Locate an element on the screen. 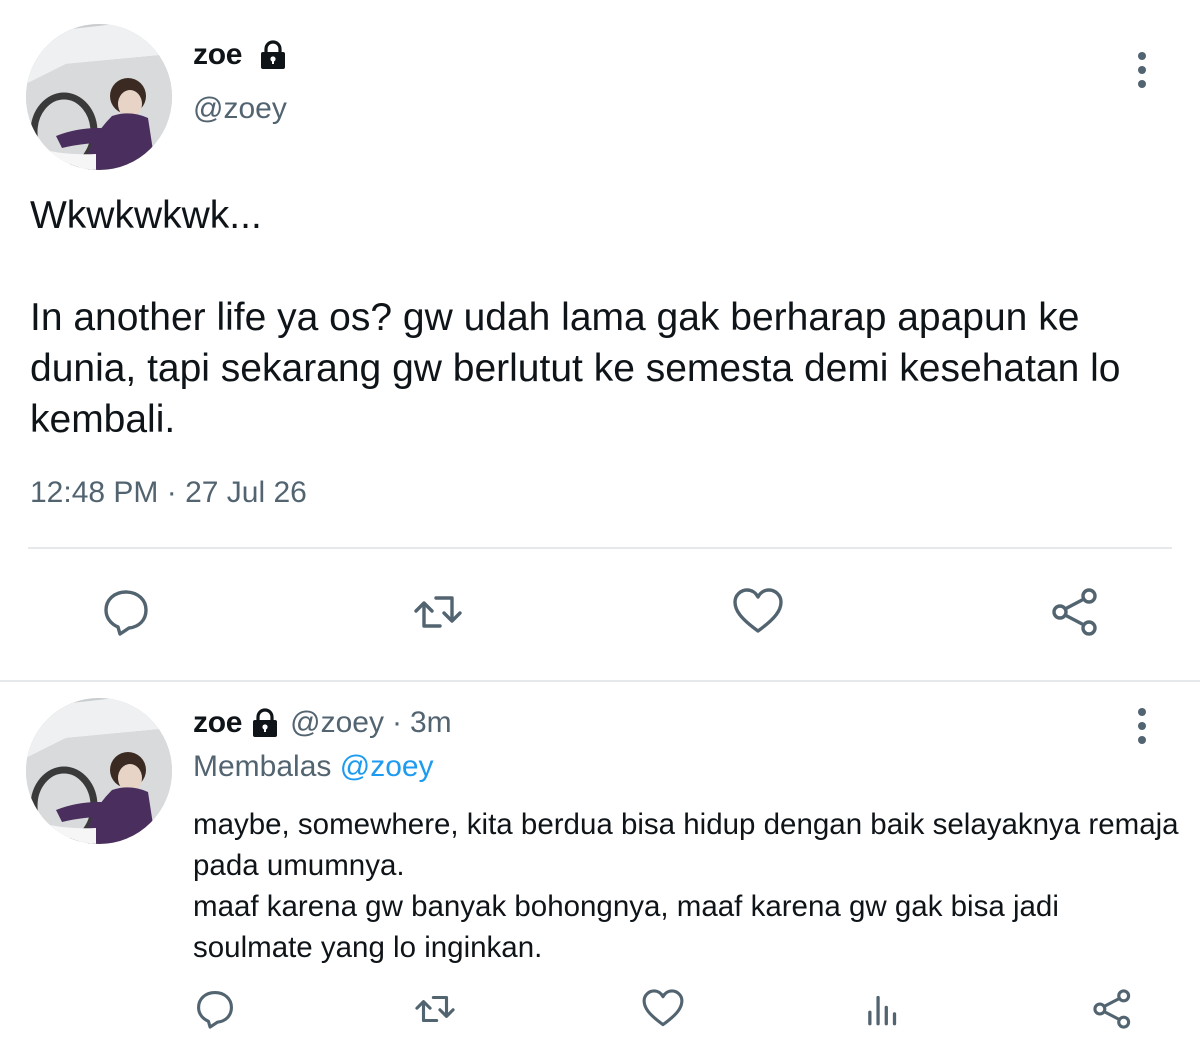 The height and width of the screenshot is (1058, 1200). replying-to-label: Membalas is located at coordinates (262, 766).